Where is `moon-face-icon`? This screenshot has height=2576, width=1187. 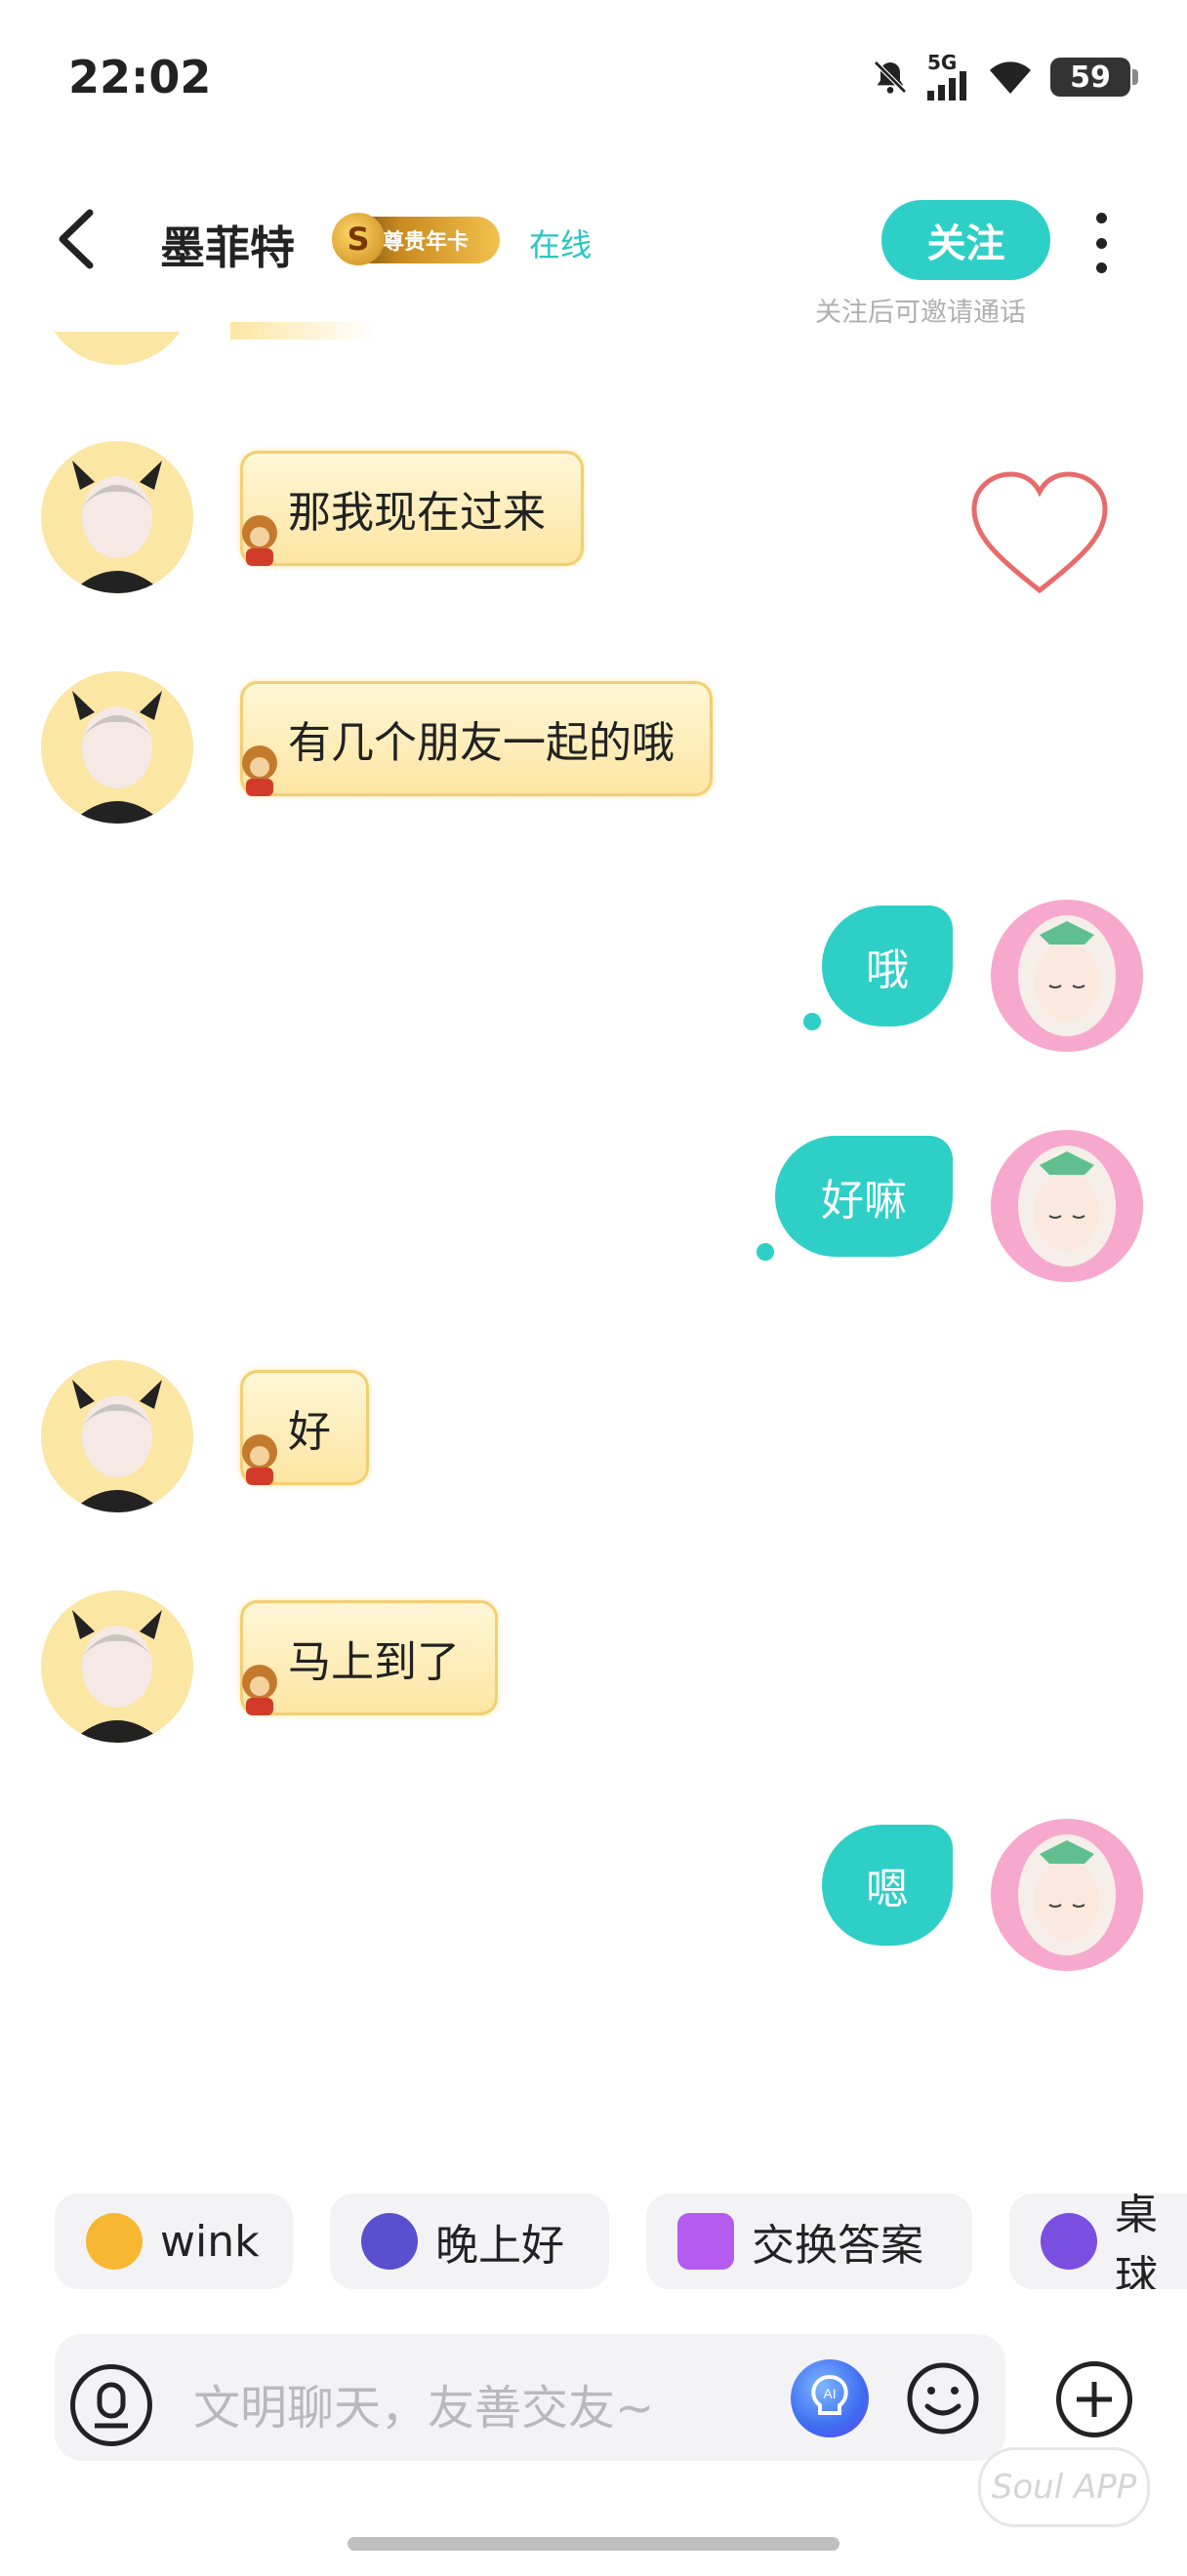
moon-face-icon is located at coordinates (389, 2241).